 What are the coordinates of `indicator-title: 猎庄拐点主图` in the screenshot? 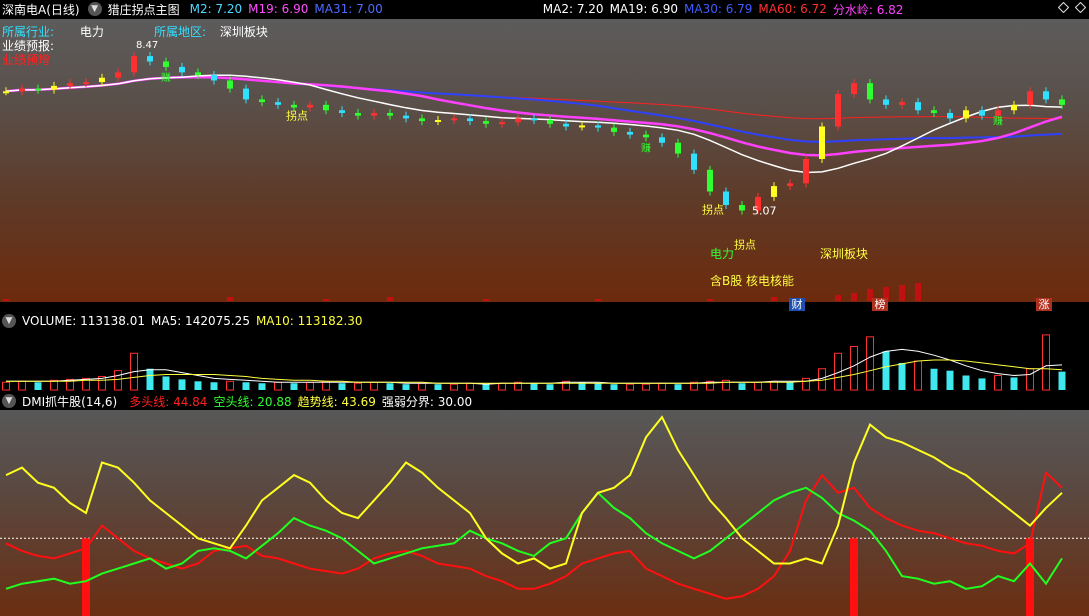 It's located at (144, 9).